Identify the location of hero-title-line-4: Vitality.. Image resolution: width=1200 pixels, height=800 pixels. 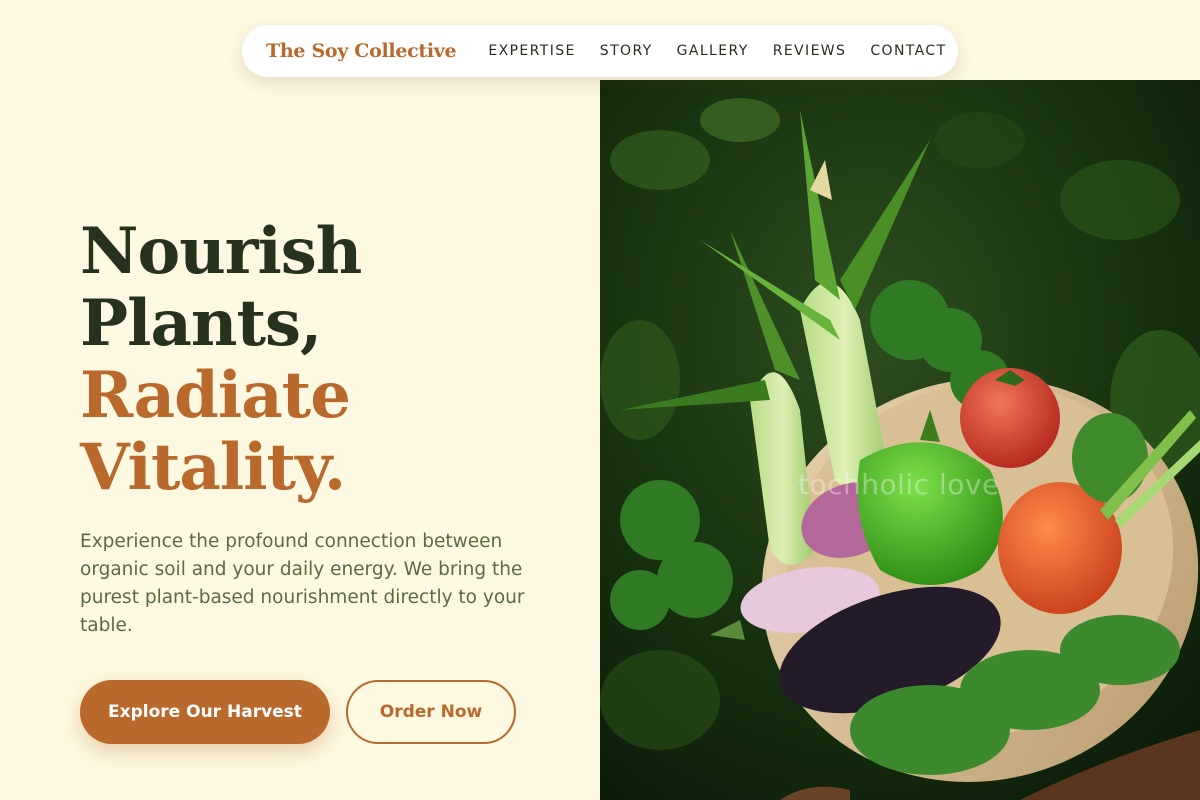
(213, 467).